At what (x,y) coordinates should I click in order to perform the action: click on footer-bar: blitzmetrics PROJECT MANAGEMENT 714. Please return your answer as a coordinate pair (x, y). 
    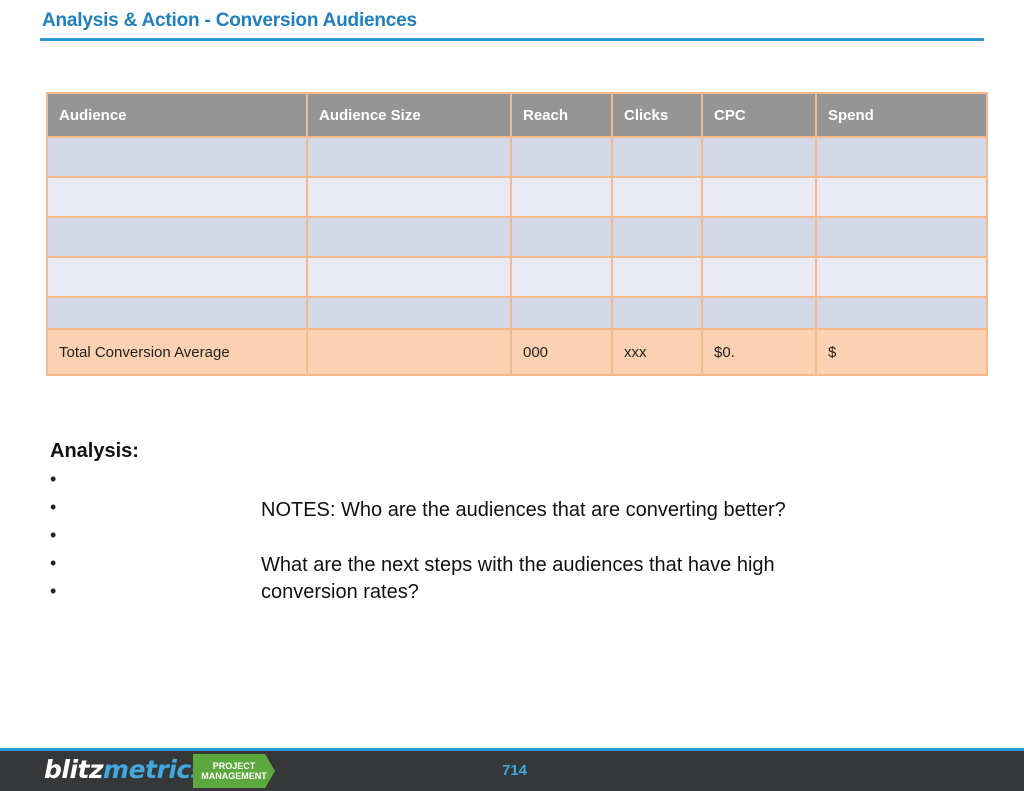
    Looking at the image, I should click on (512, 771).